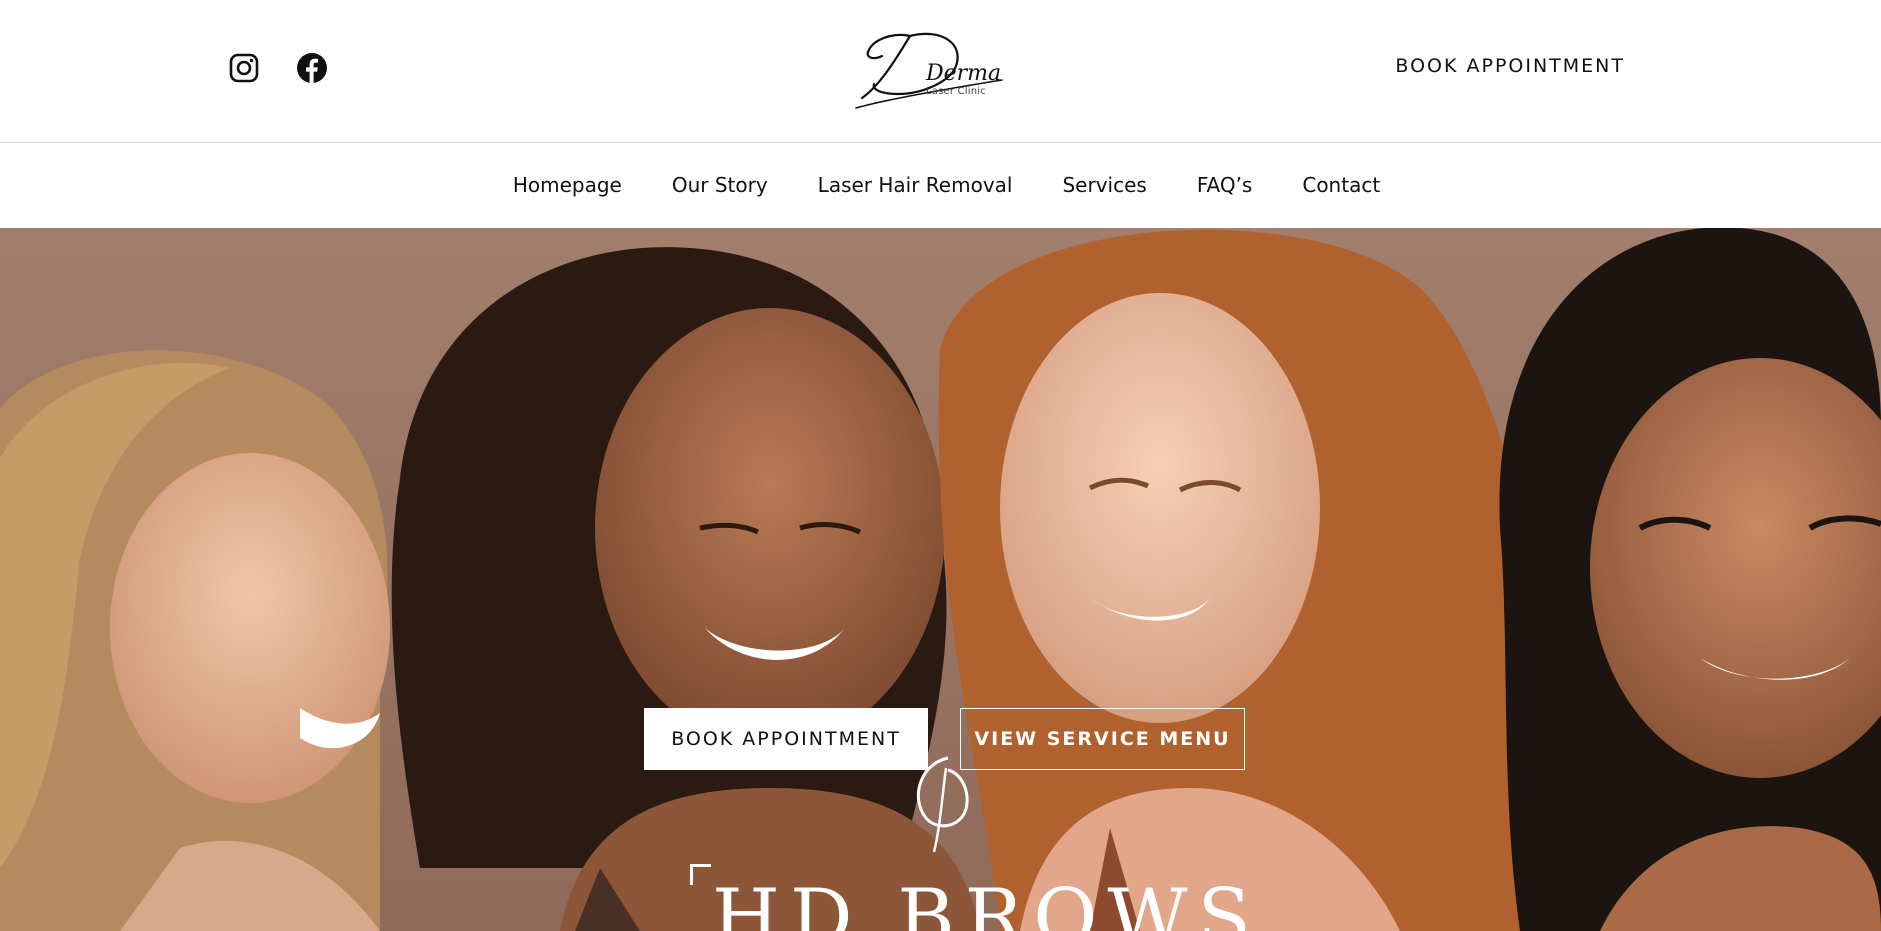  Describe the element at coordinates (963, 73) in the screenshot. I see `logo-script-text: Derma` at that location.